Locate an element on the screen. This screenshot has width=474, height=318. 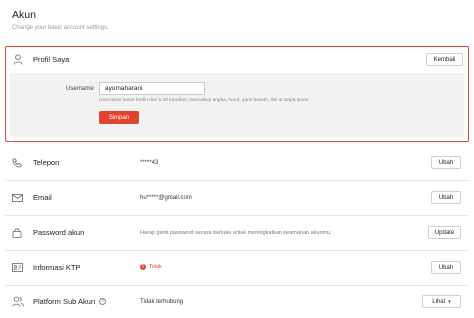
user-icon is located at coordinates (18, 59).